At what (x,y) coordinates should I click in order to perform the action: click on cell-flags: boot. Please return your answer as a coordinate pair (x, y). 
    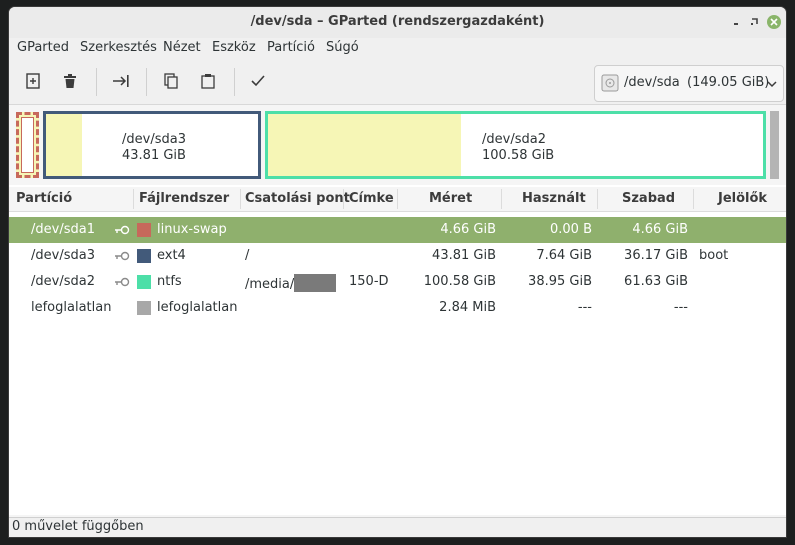
    Looking at the image, I should click on (714, 255).